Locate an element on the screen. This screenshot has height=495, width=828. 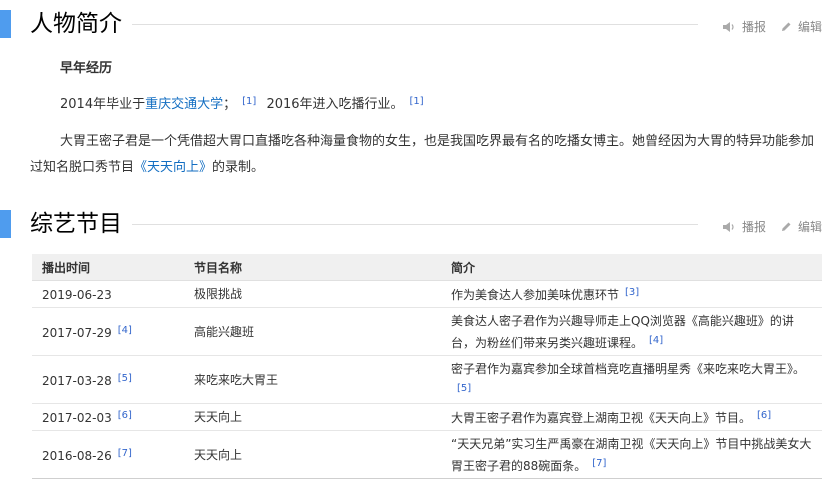
column-header-desc: 简介 is located at coordinates (631, 267).